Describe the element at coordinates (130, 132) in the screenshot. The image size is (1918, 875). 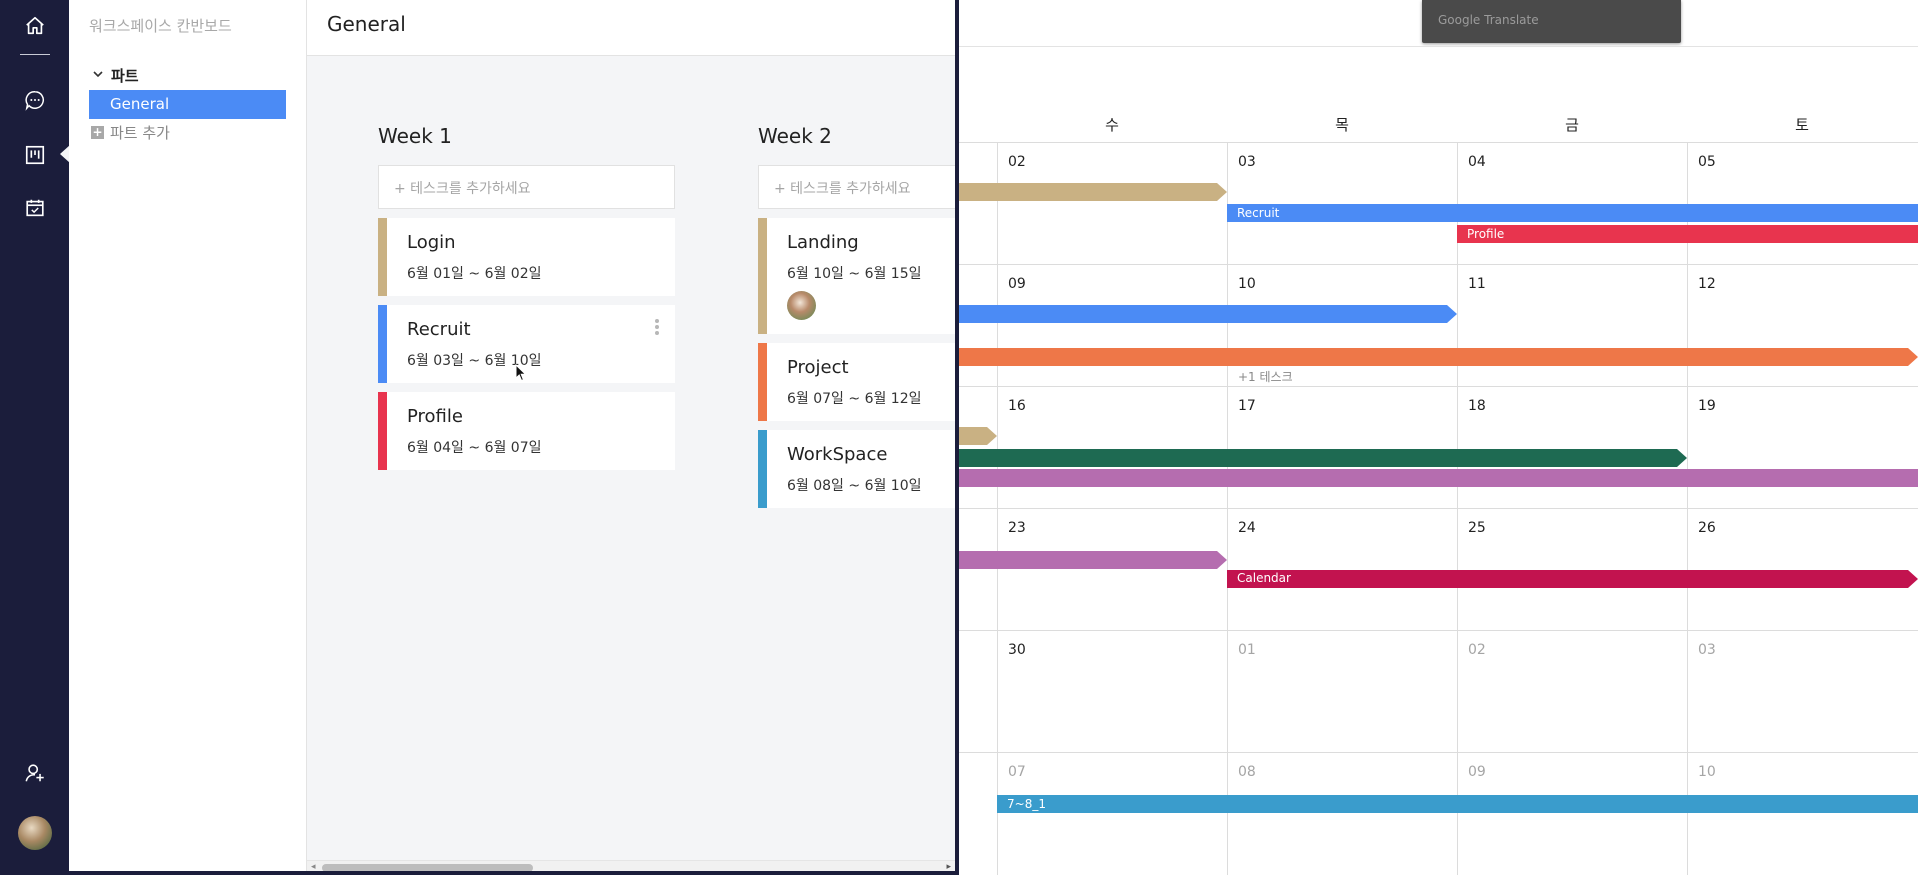
I see `add-part-button: + 파트 추가` at that location.